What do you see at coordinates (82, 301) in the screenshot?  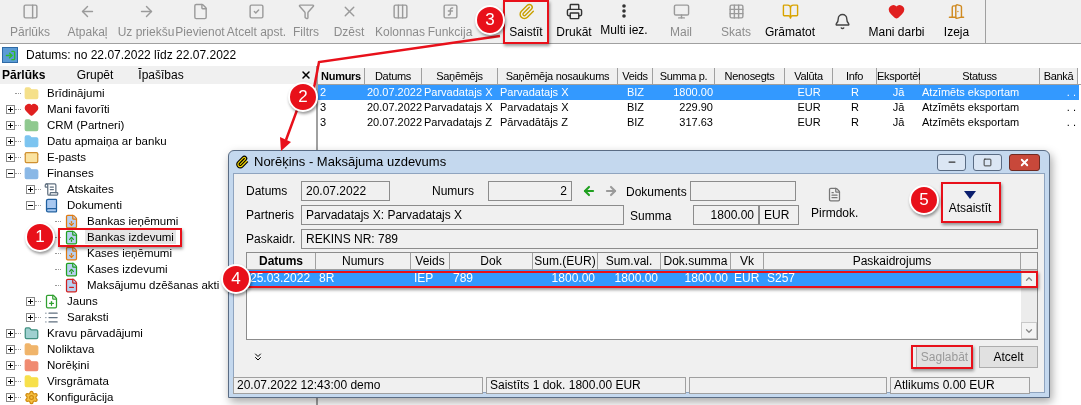 I see `tree-item: Jauns` at bounding box center [82, 301].